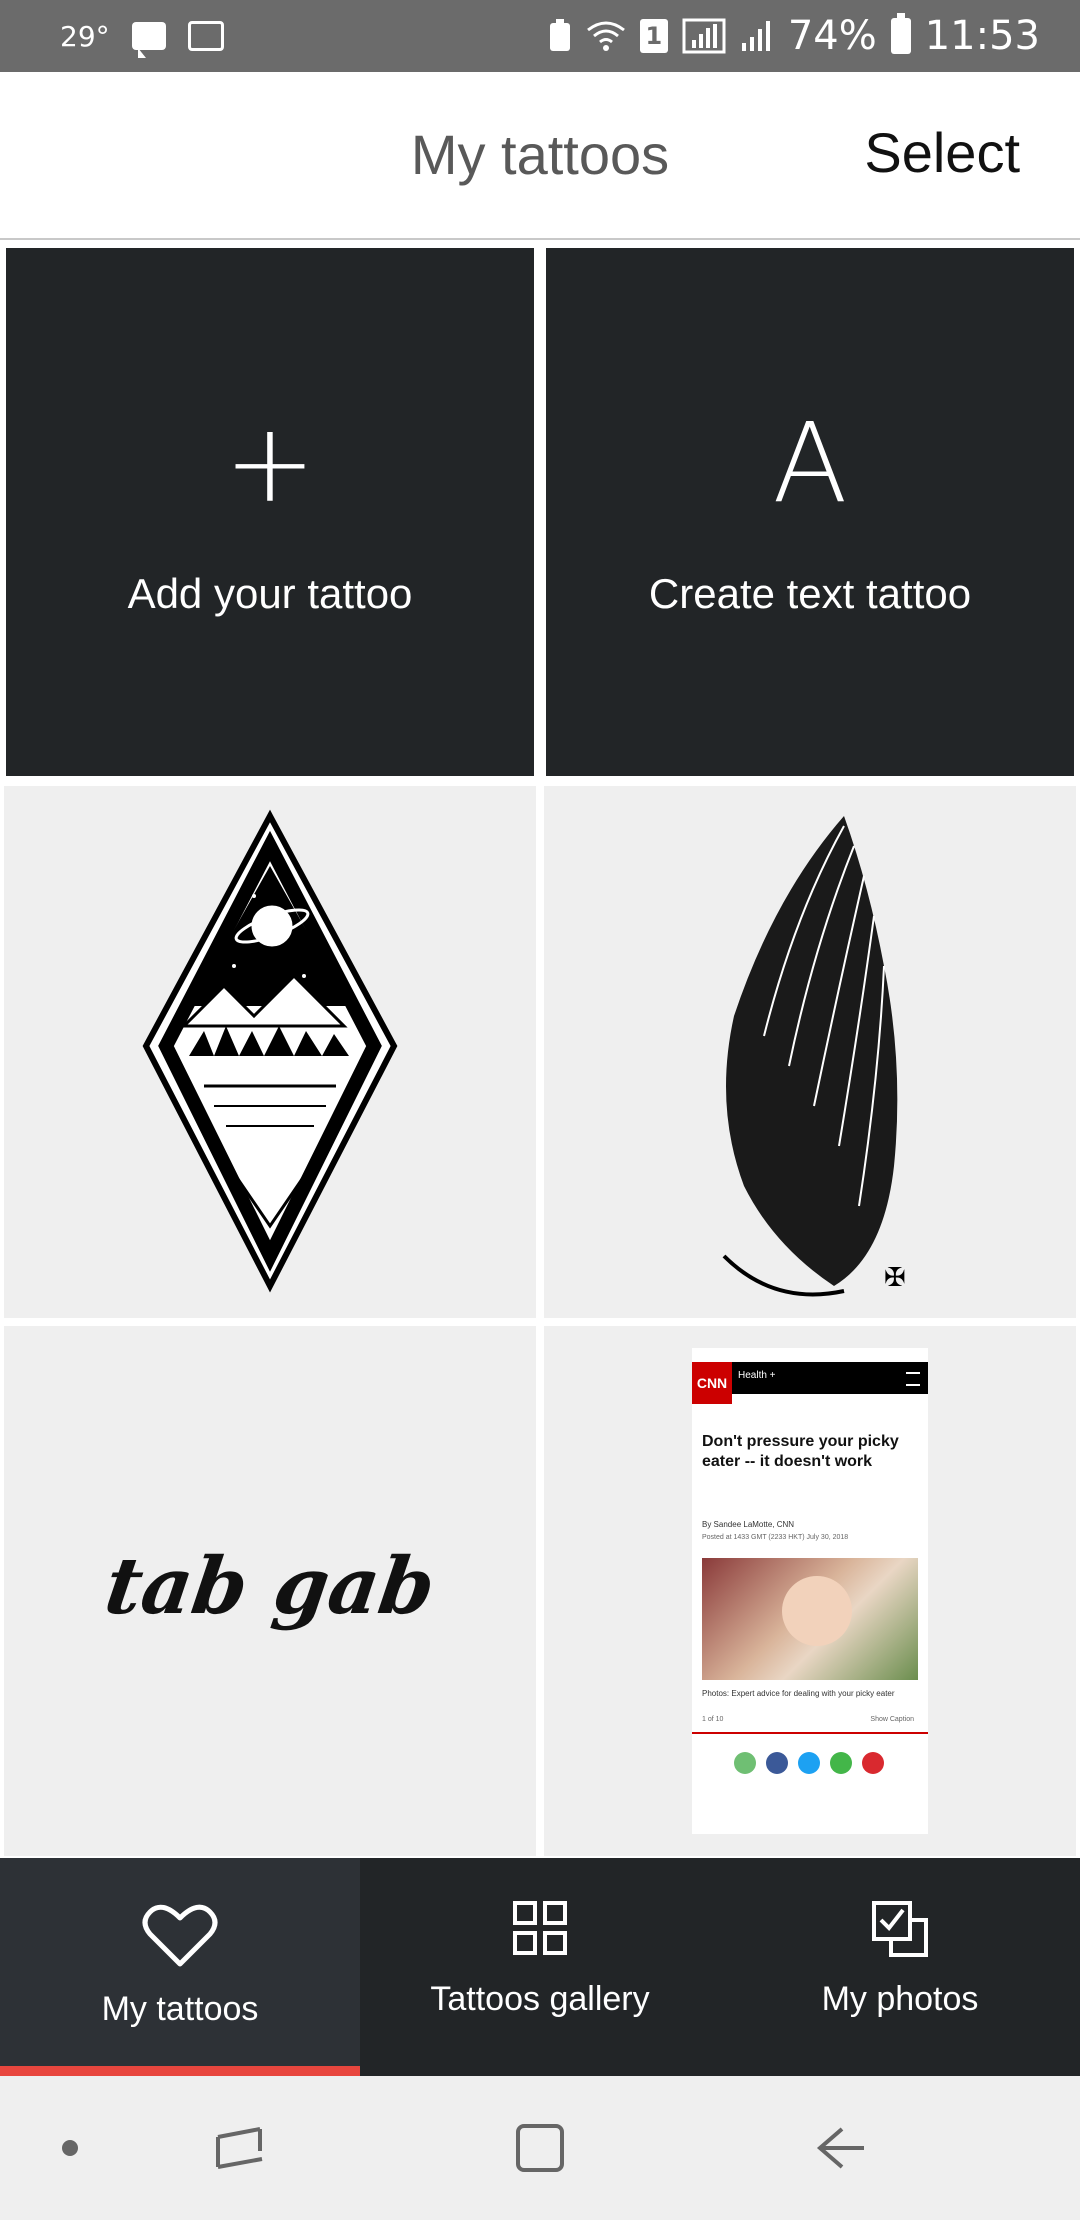 This screenshot has height=2220, width=1080. I want to click on active-tab-indicator, so click(180, 2071).